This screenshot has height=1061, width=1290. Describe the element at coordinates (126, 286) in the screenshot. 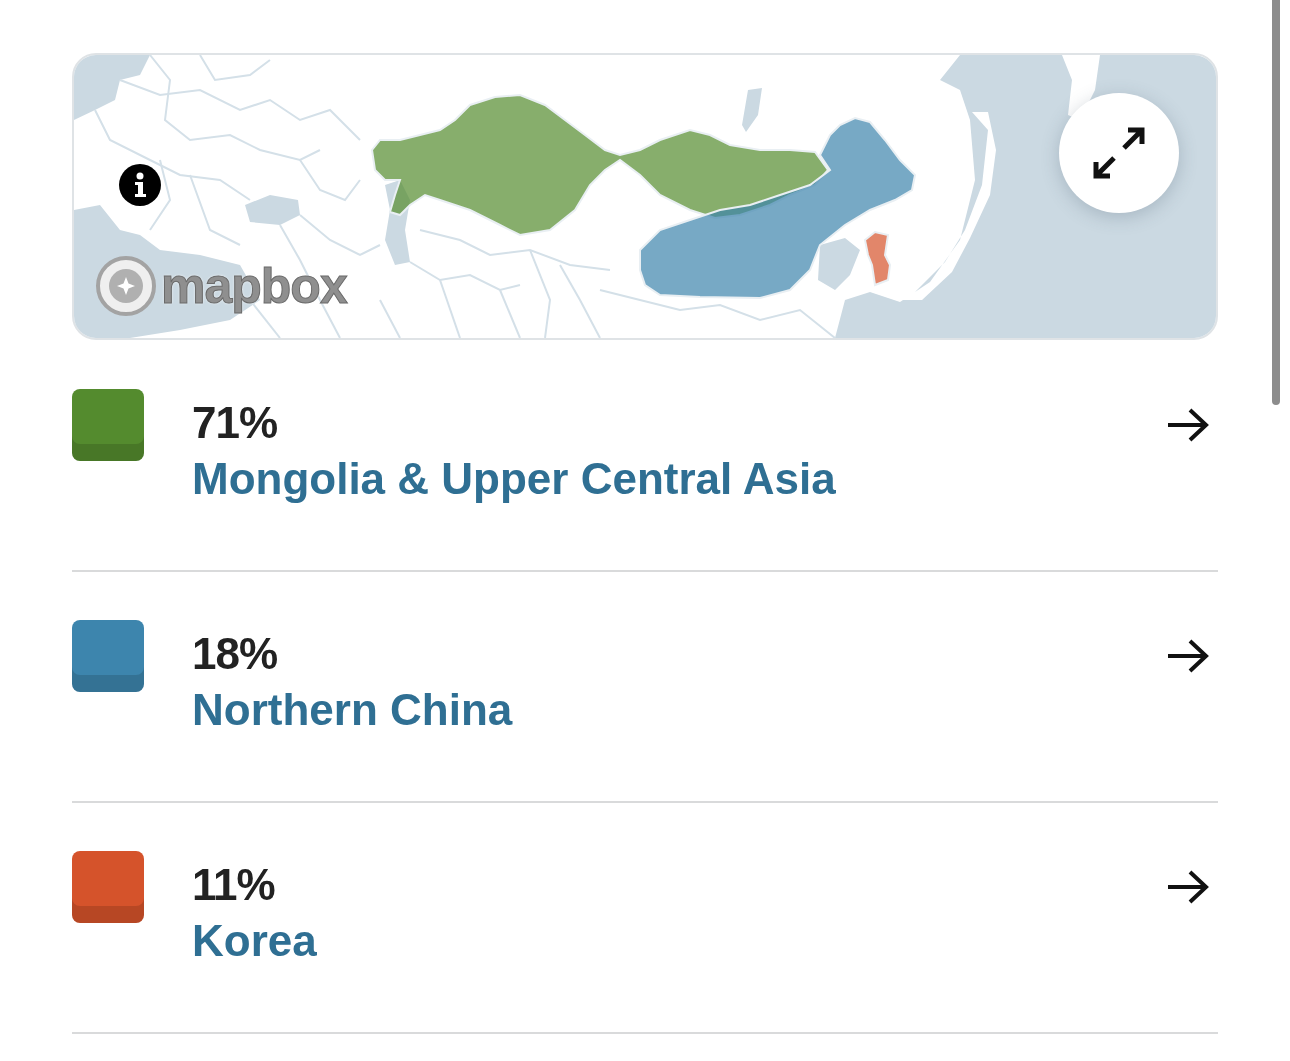

I see `logo-icon` at that location.